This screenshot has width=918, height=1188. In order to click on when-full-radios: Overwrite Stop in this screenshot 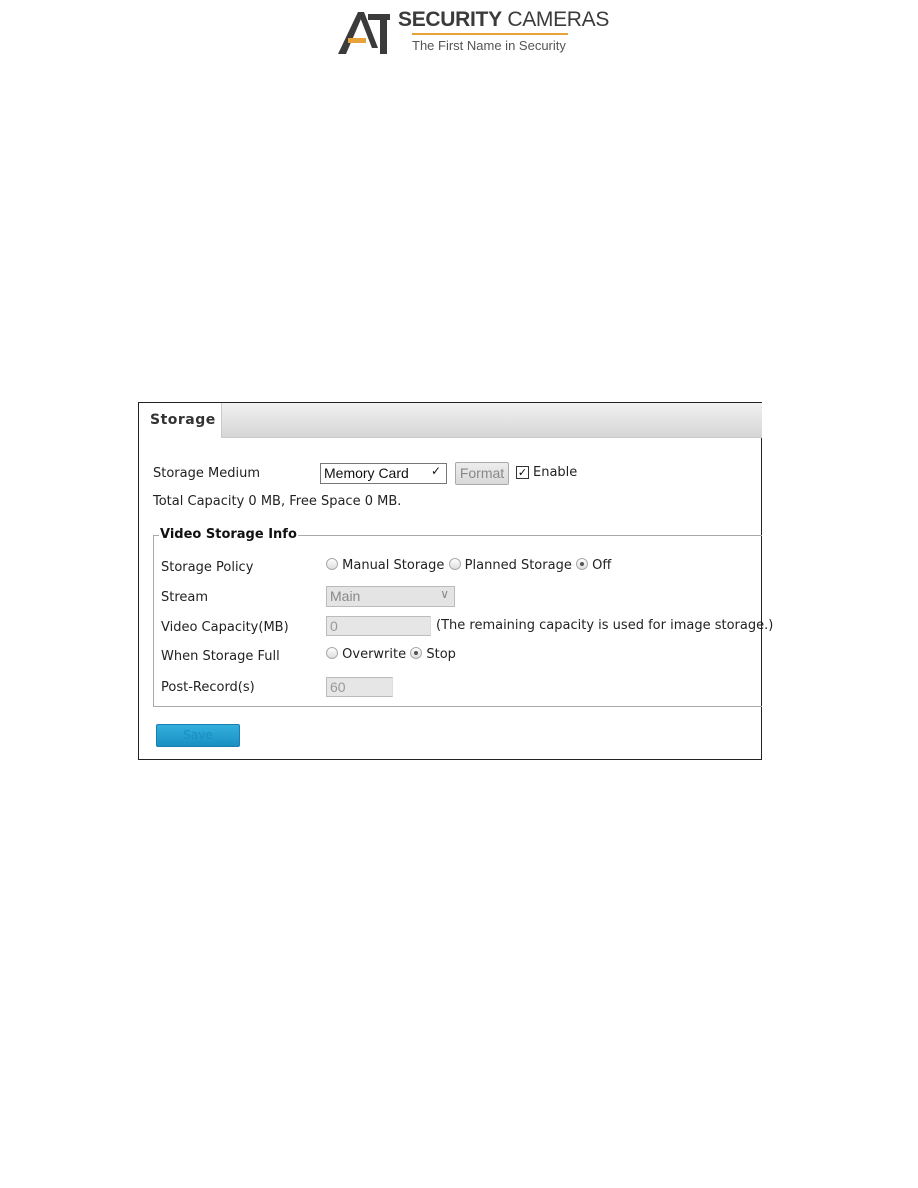, I will do `click(391, 654)`.